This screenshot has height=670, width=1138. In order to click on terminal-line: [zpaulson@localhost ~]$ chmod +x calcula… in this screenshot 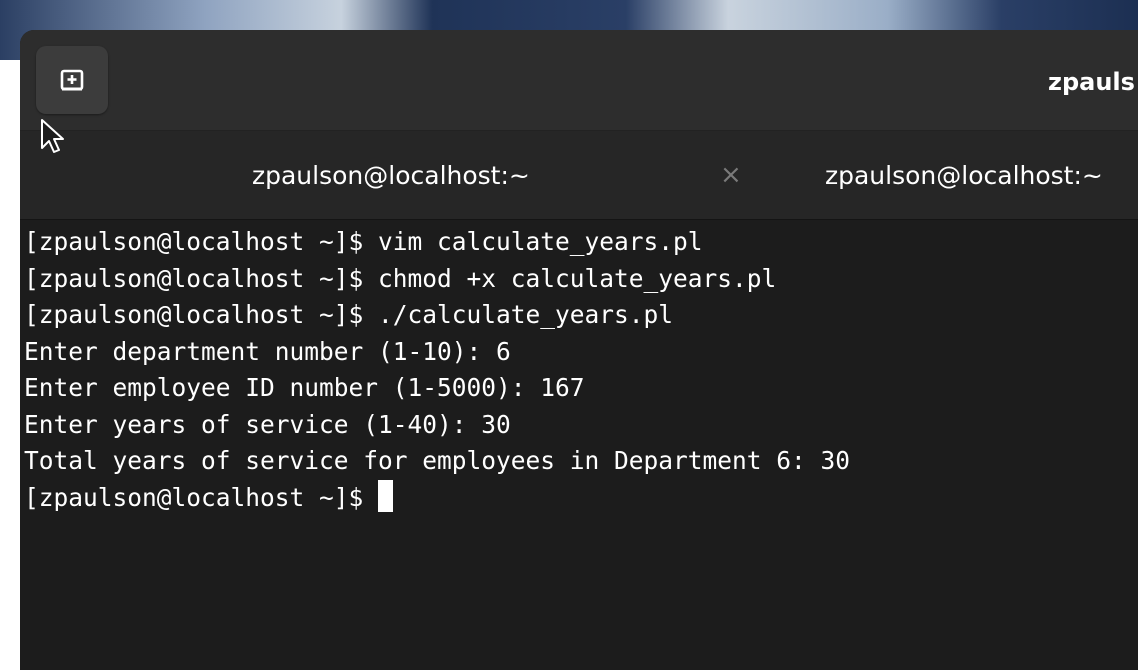, I will do `click(400, 278)`.